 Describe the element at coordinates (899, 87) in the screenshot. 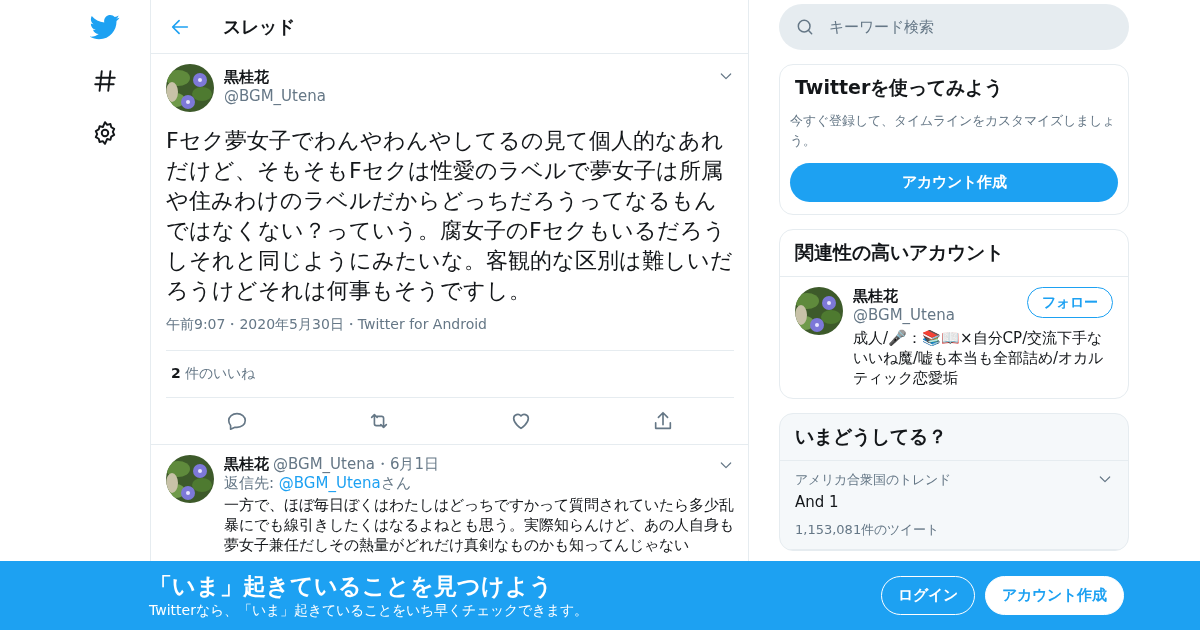

I see `card-title: Twitterを使ってみよう` at that location.